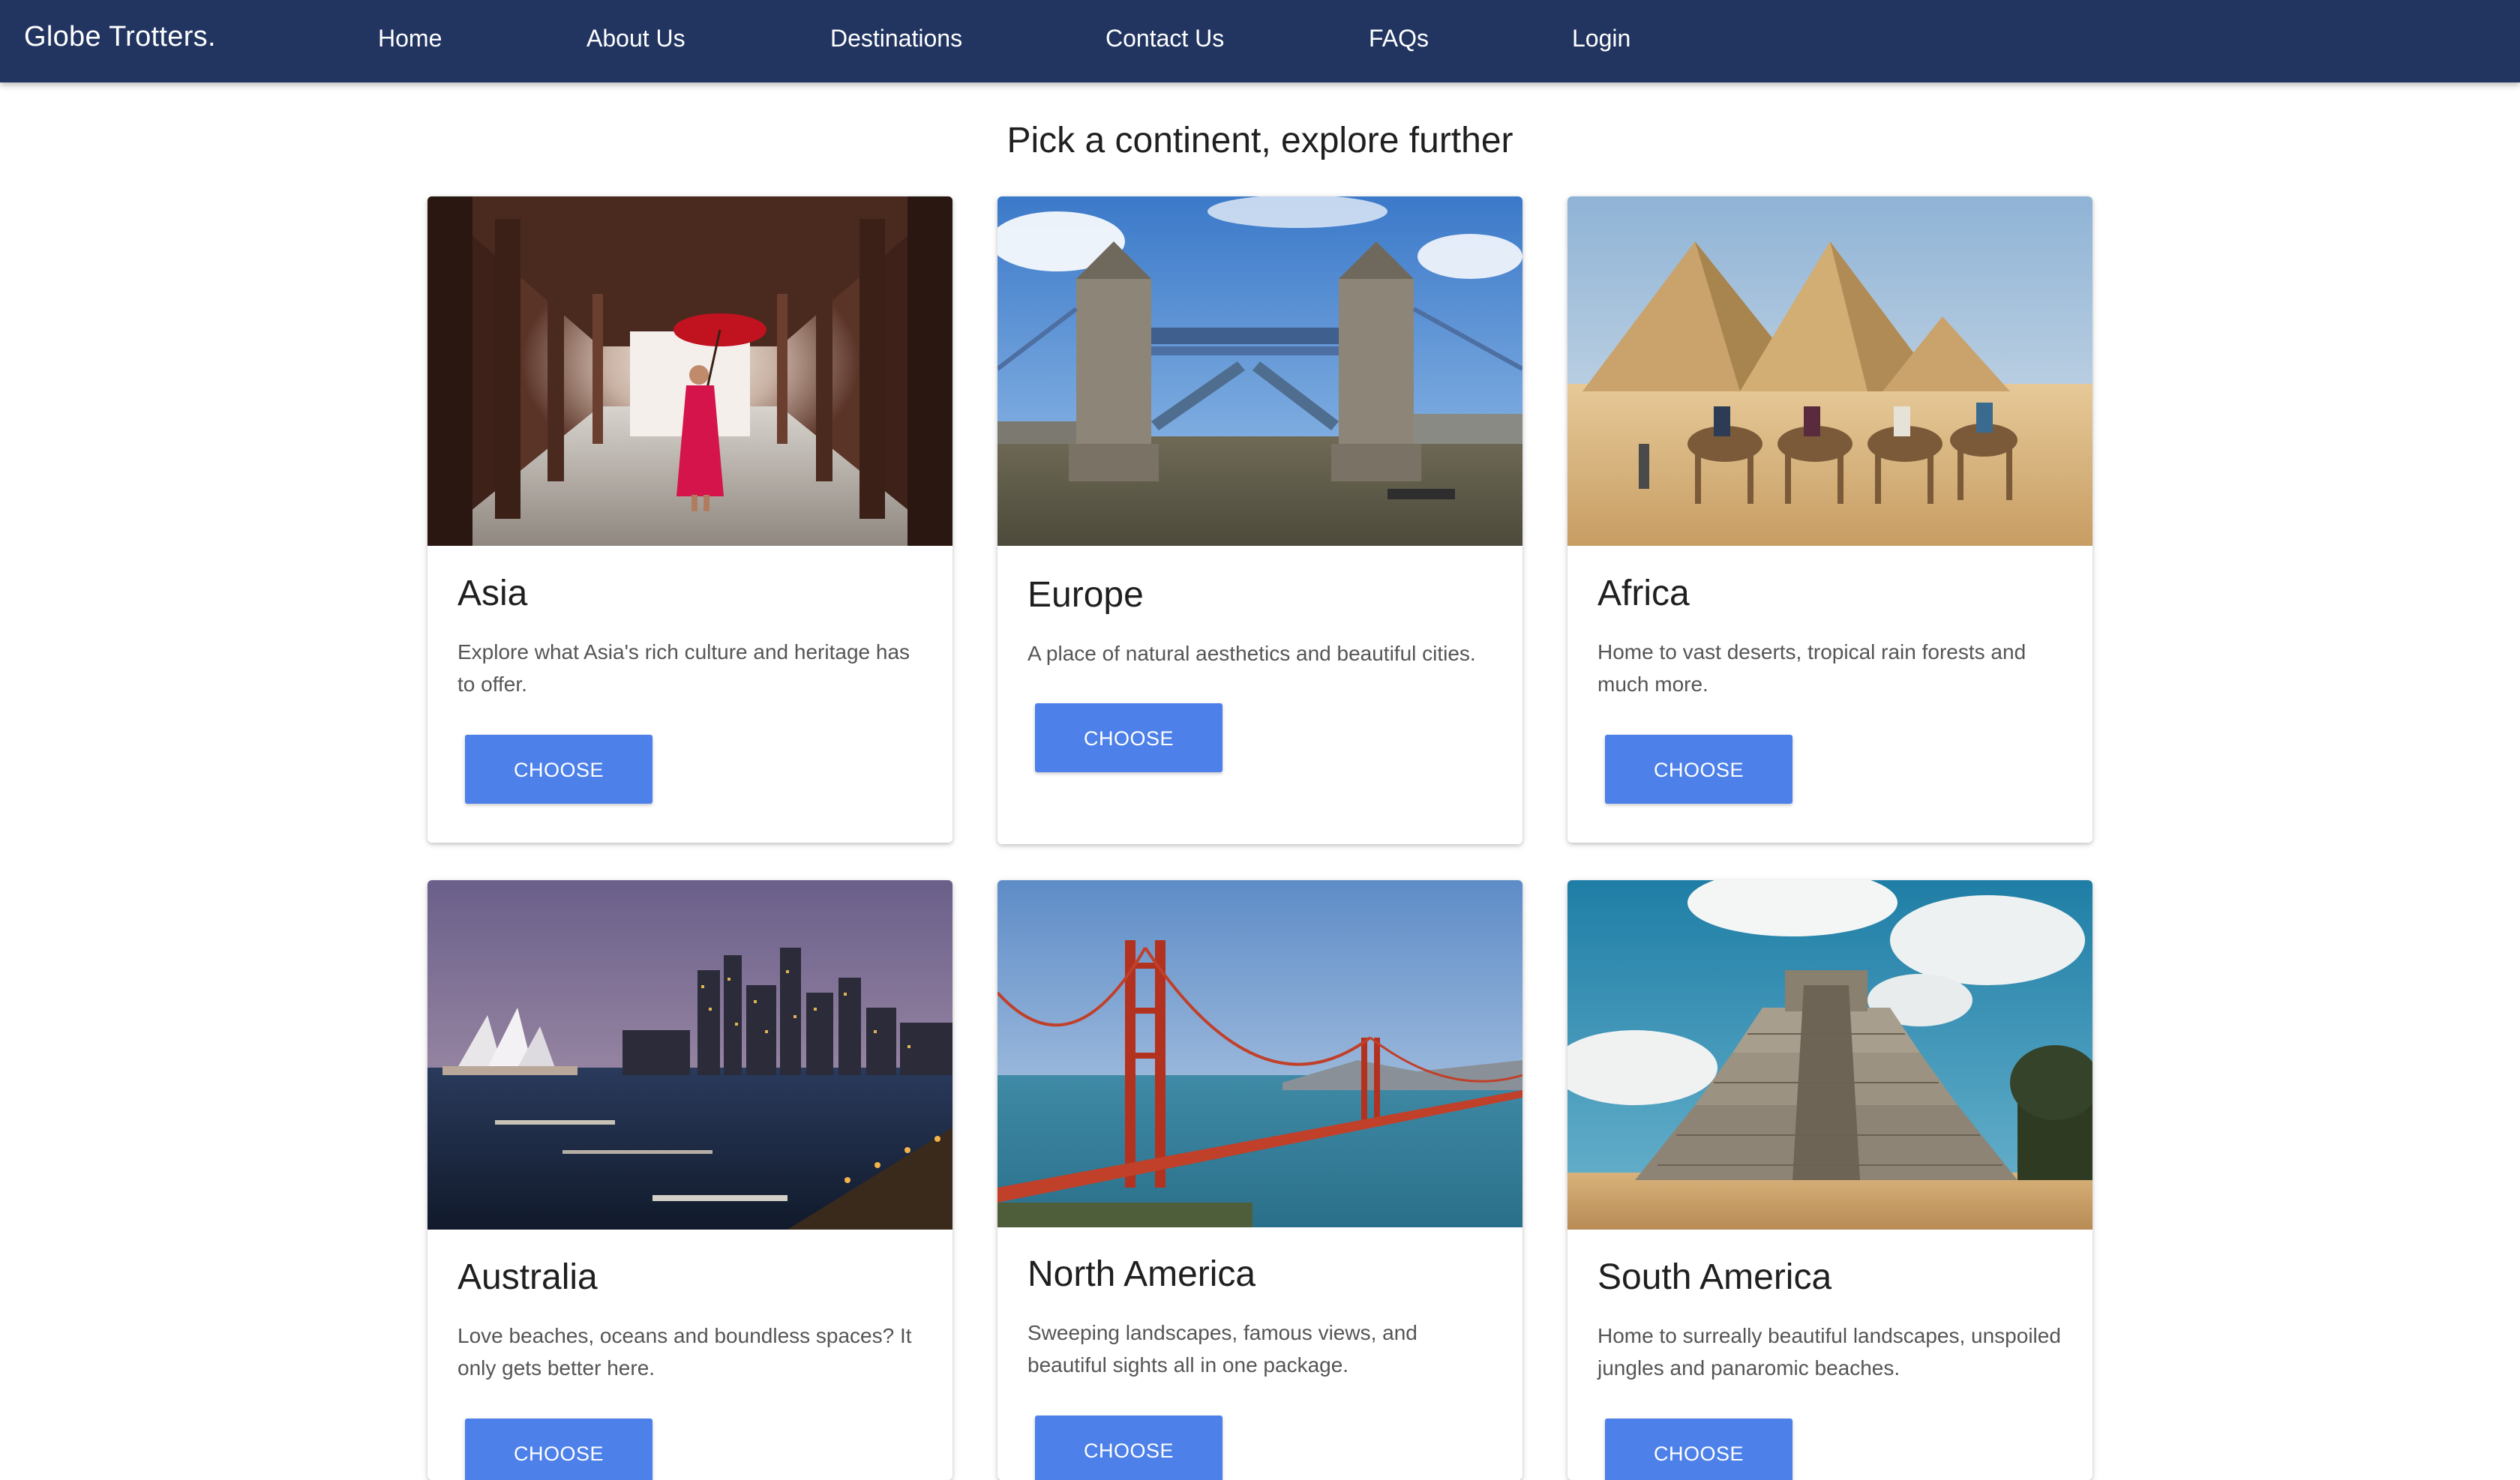  I want to click on card-title: Australia, so click(528, 1277).